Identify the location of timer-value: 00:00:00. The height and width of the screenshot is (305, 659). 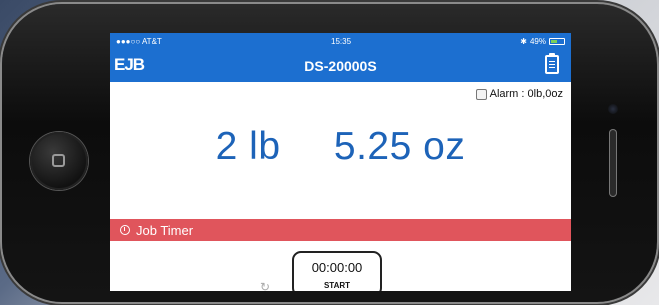
(337, 267).